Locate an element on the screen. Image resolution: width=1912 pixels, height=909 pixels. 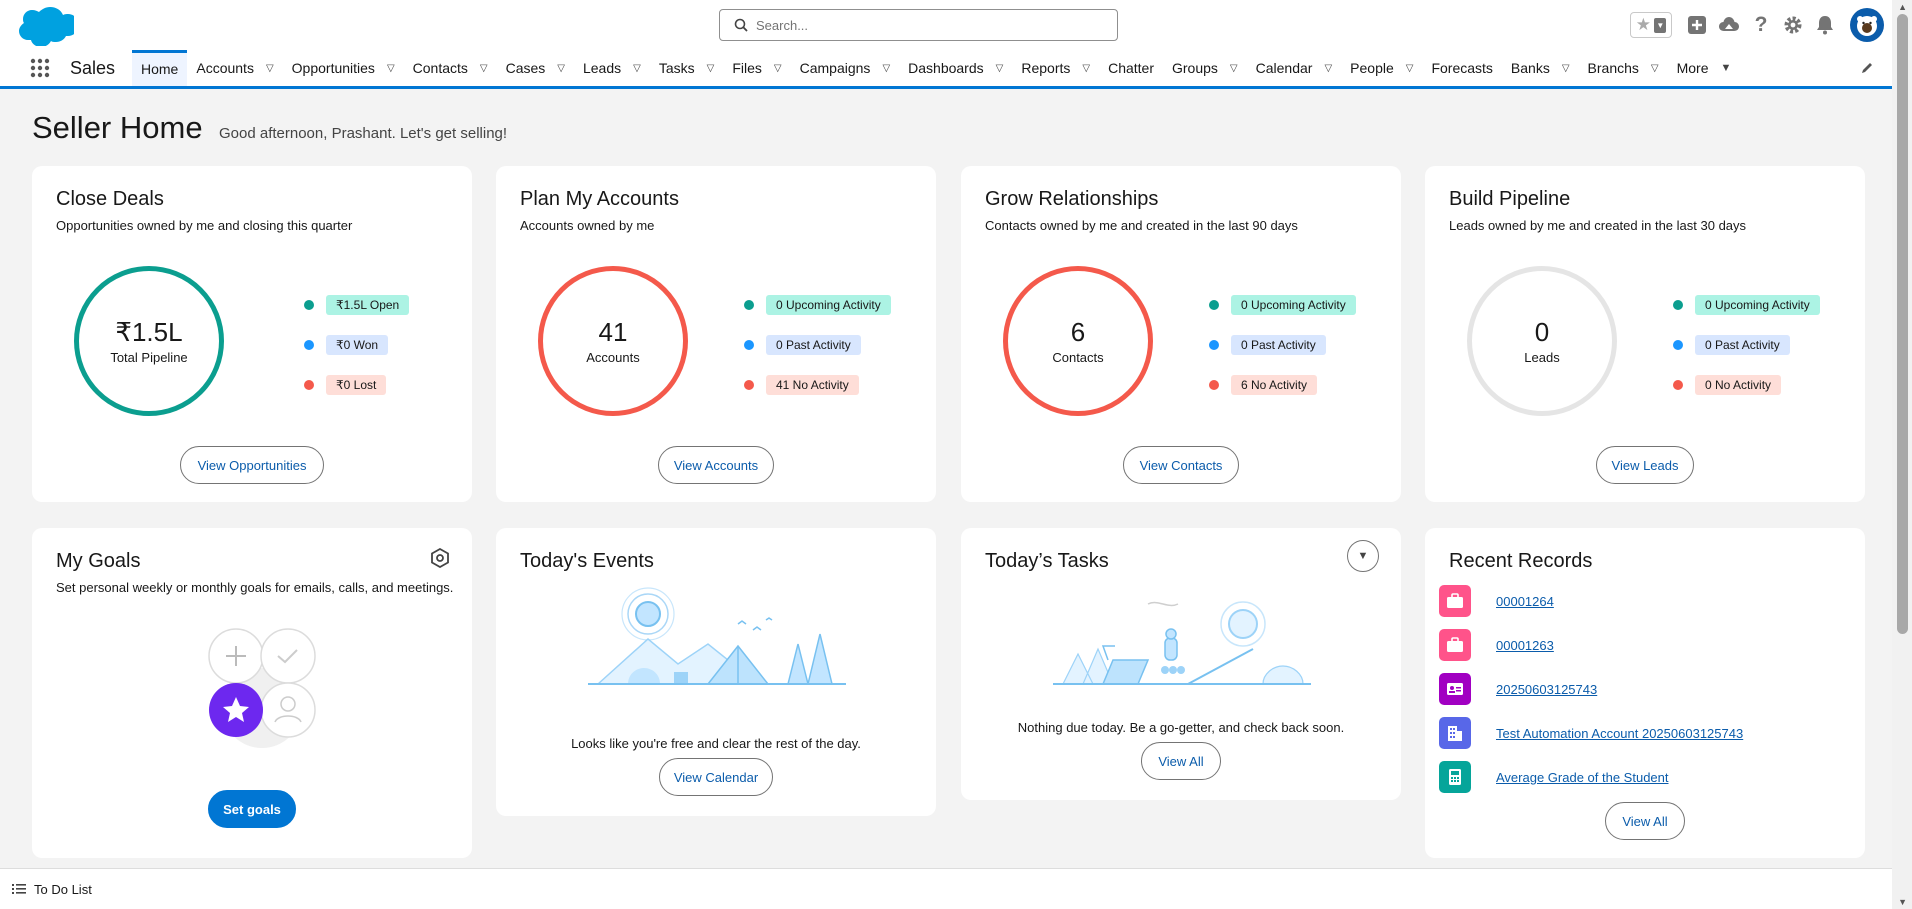
nav-tab-files: Files ▽ is located at coordinates (756, 68).